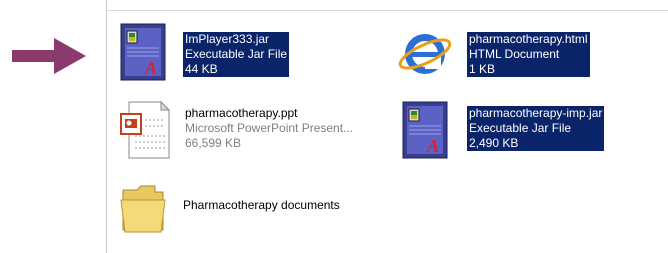 This screenshot has height=253, width=668. I want to click on folder-name: Pharmacotherapy documents, so click(261, 205).